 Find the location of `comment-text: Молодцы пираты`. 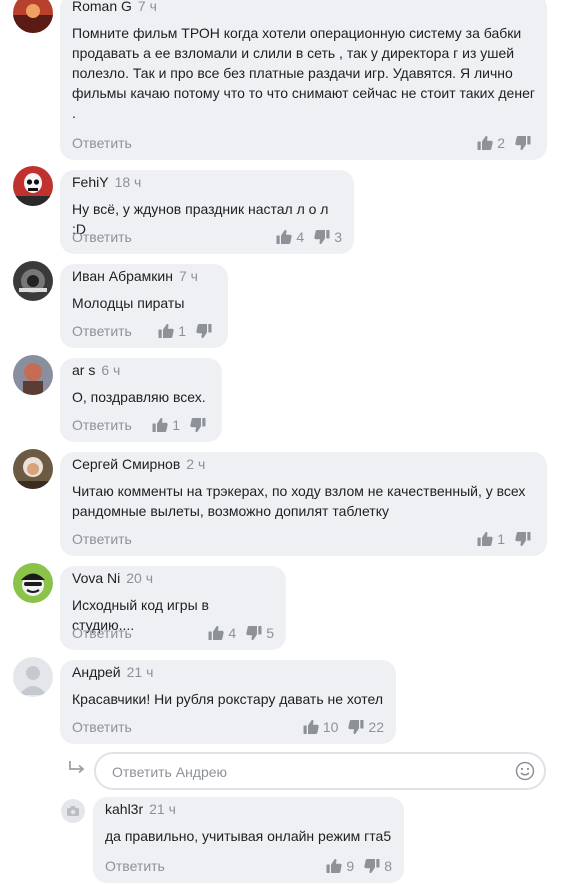

comment-text: Молодцы пираты is located at coordinates (128, 303).